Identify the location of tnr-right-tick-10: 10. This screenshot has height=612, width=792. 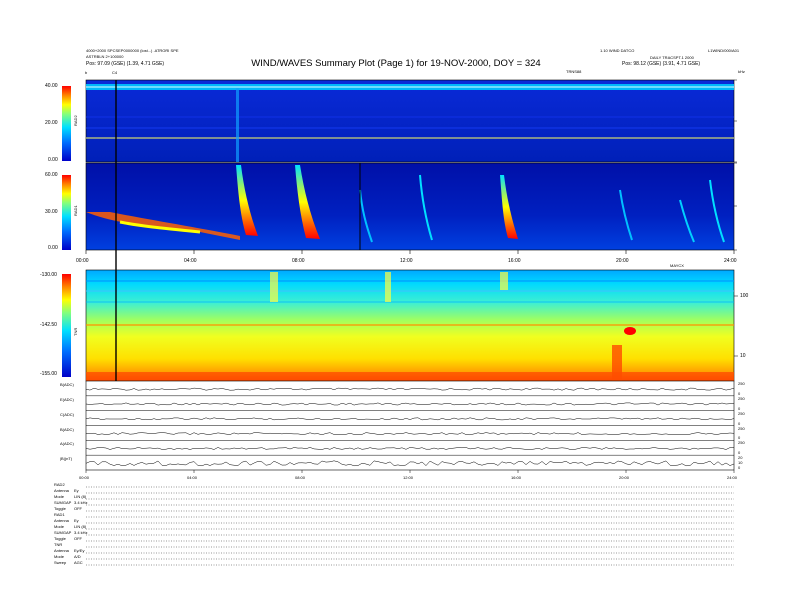
(743, 356).